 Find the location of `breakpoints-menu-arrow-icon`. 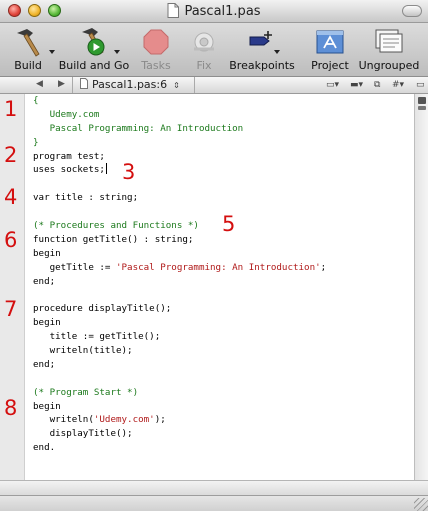

breakpoints-menu-arrow-icon is located at coordinates (277, 52).